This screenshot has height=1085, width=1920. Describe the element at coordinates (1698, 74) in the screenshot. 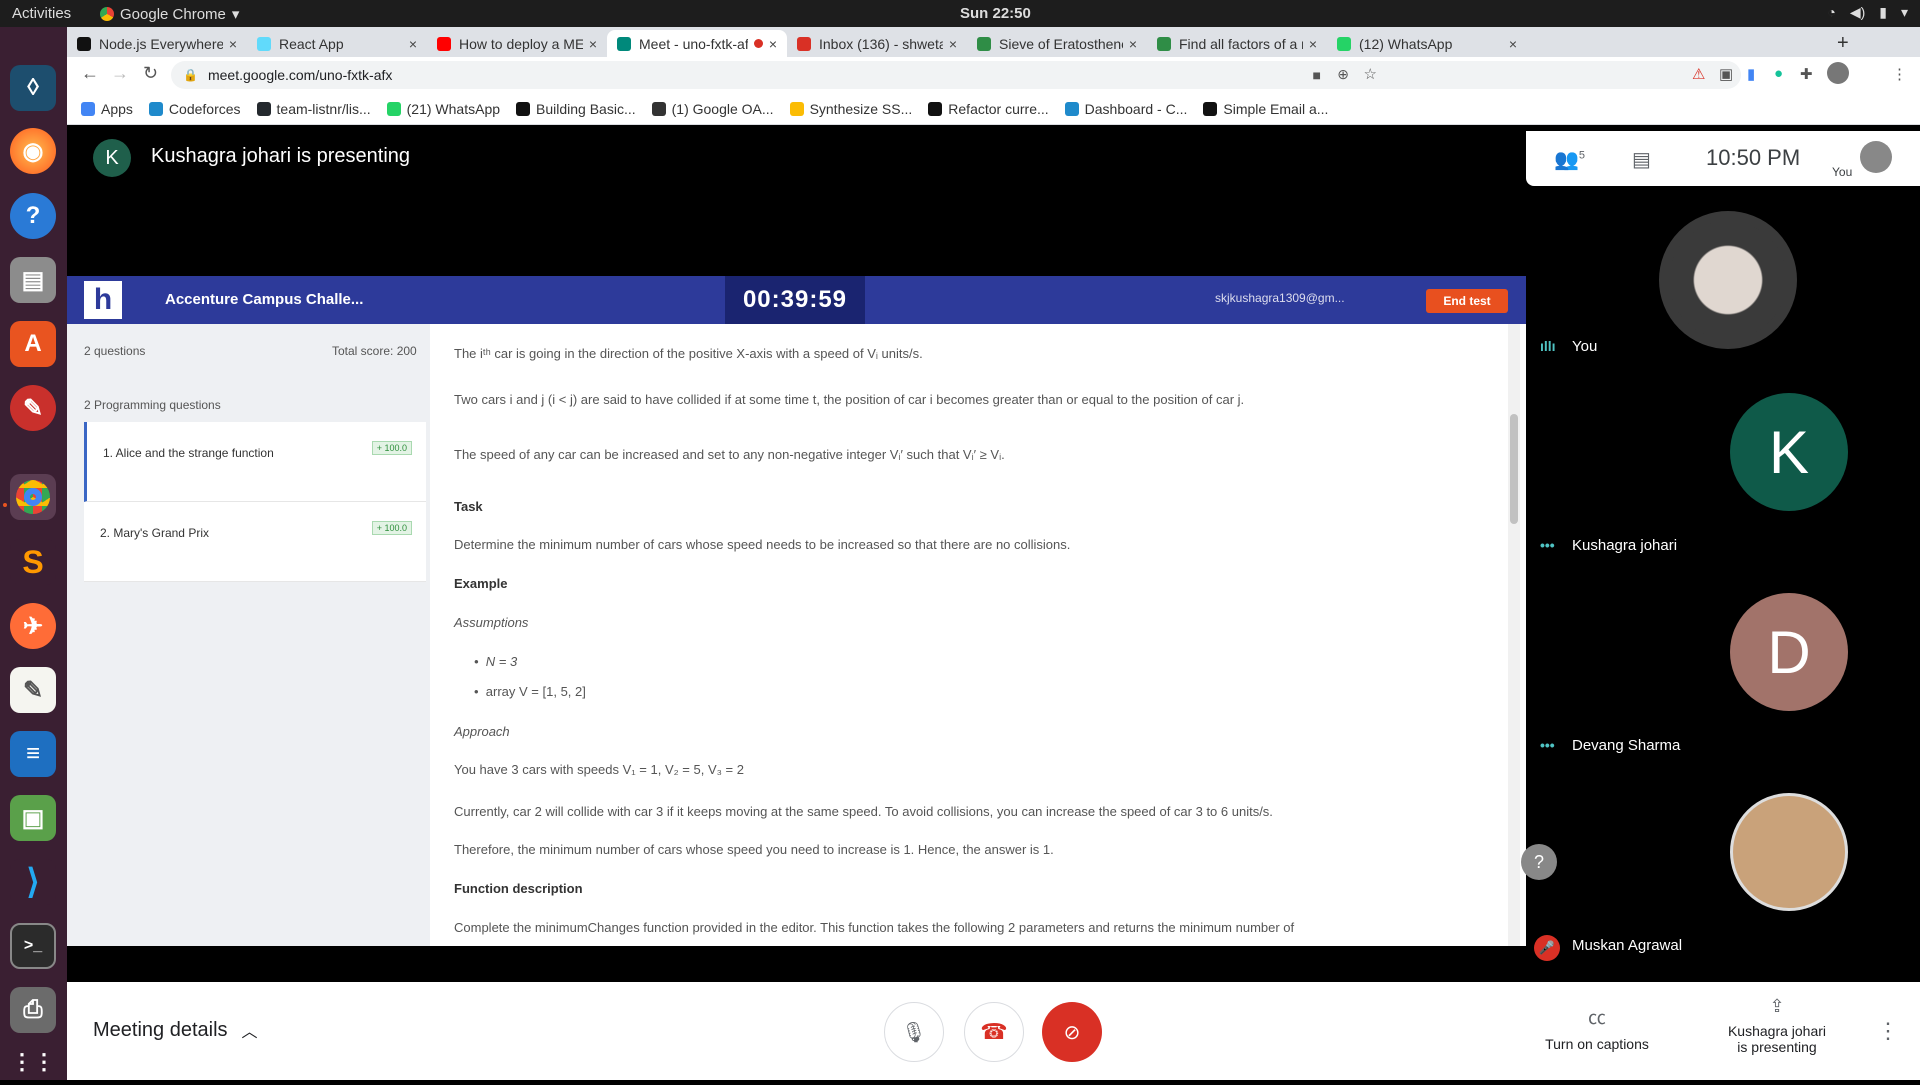

I see `extension-icon: ⚠` at that location.